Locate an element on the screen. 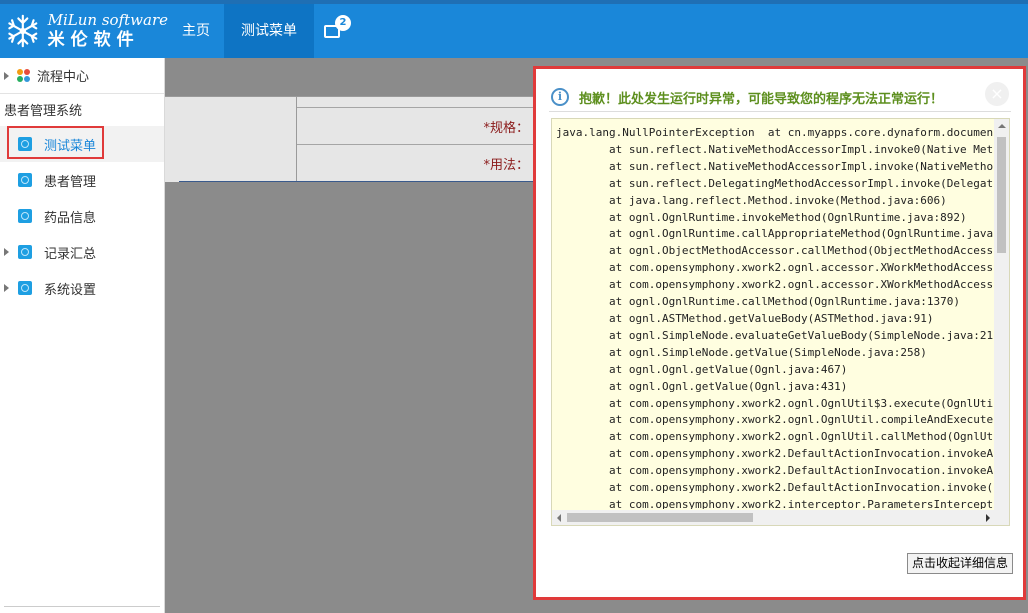  top-nav: 主页 测试菜单 2 is located at coordinates (263, 31).